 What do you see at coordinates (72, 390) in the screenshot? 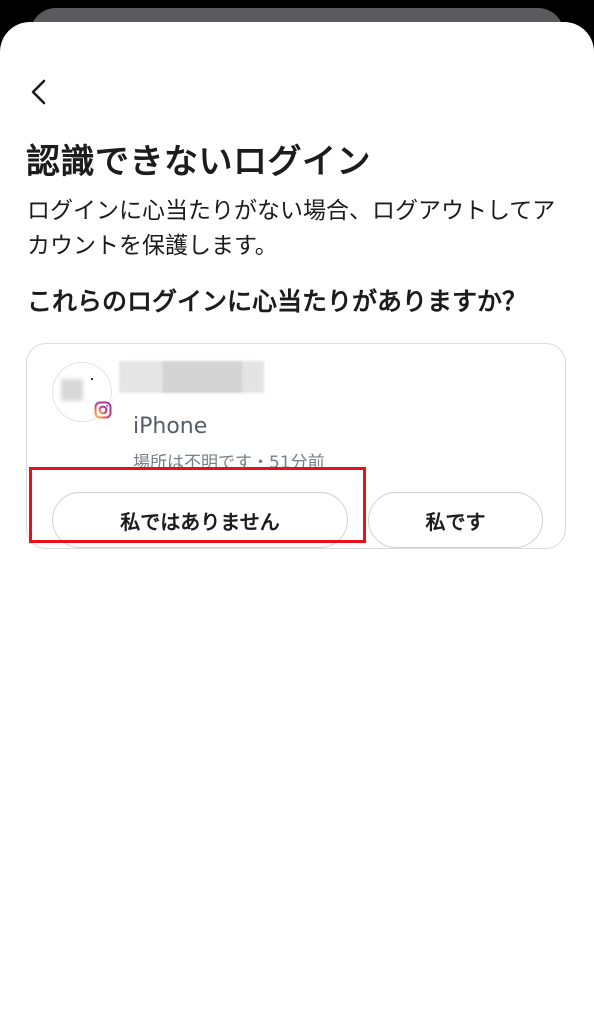
I see `avatar-image-blurred` at bounding box center [72, 390].